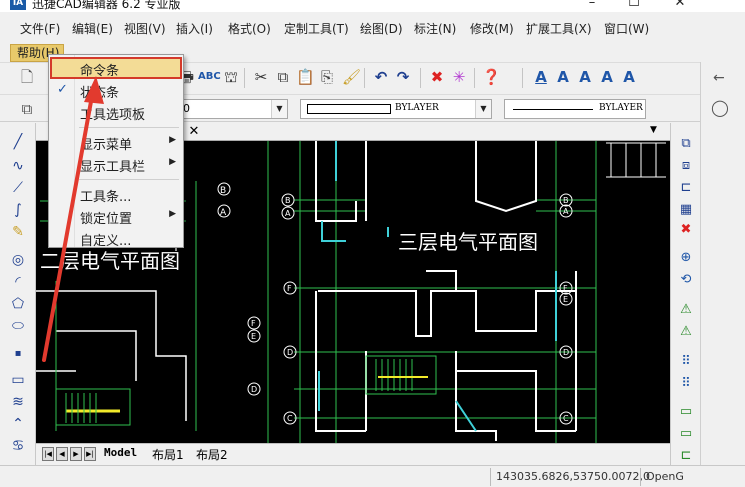  Describe the element at coordinates (686, 166) in the screenshot. I see `mirror-icon: ⧈` at that location.